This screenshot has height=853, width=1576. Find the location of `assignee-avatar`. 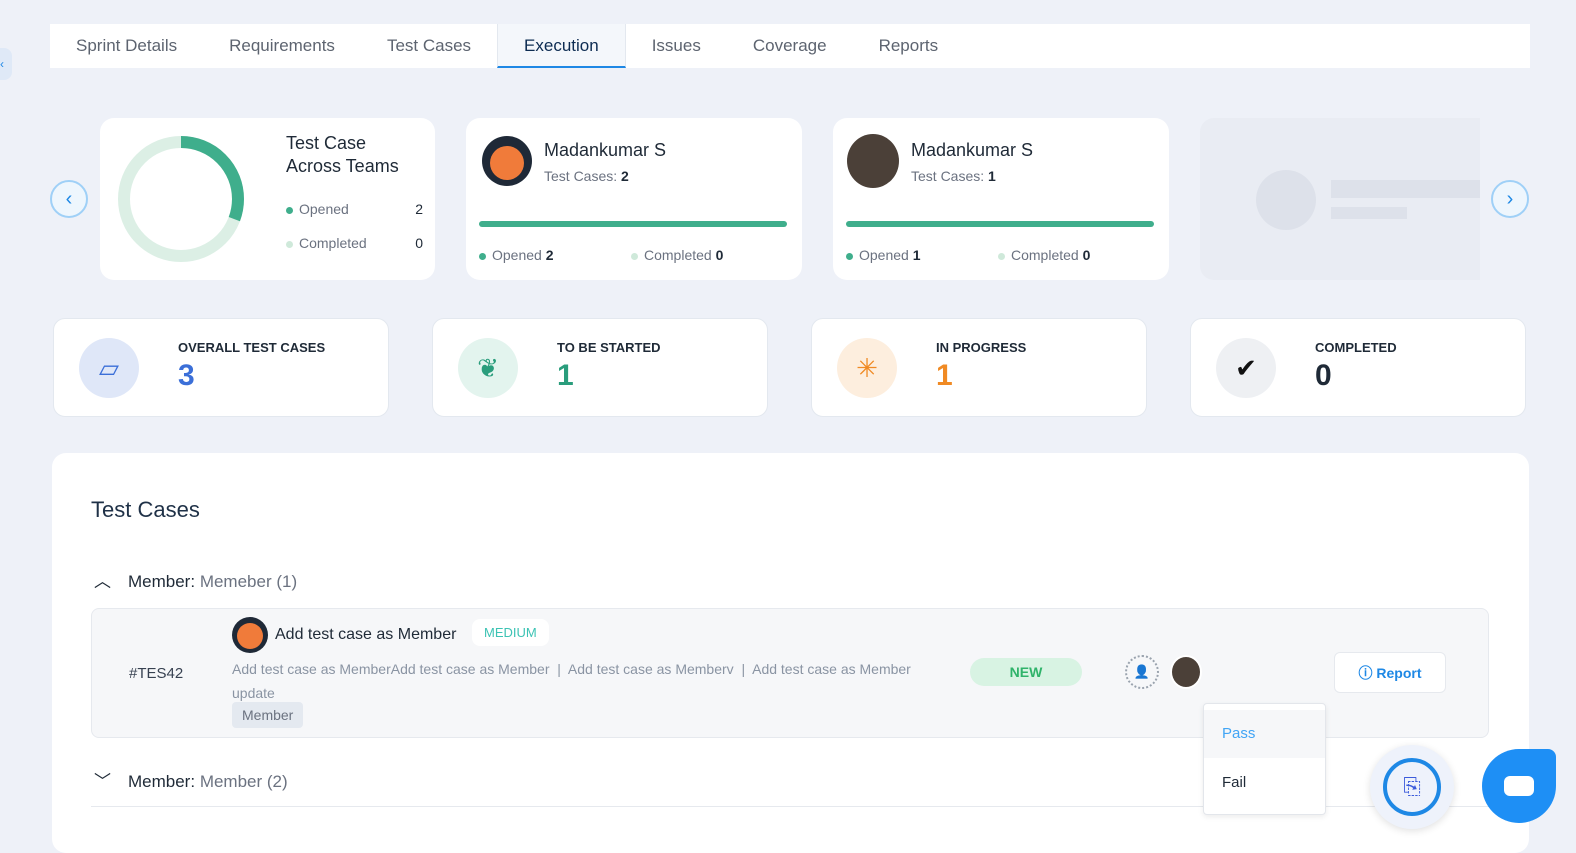

assignee-avatar is located at coordinates (1186, 672).